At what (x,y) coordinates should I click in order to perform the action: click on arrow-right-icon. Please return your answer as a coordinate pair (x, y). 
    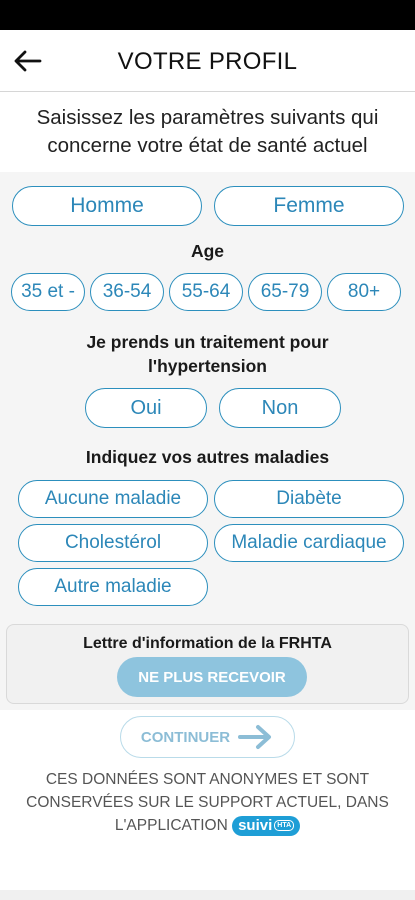
    Looking at the image, I should click on (255, 737).